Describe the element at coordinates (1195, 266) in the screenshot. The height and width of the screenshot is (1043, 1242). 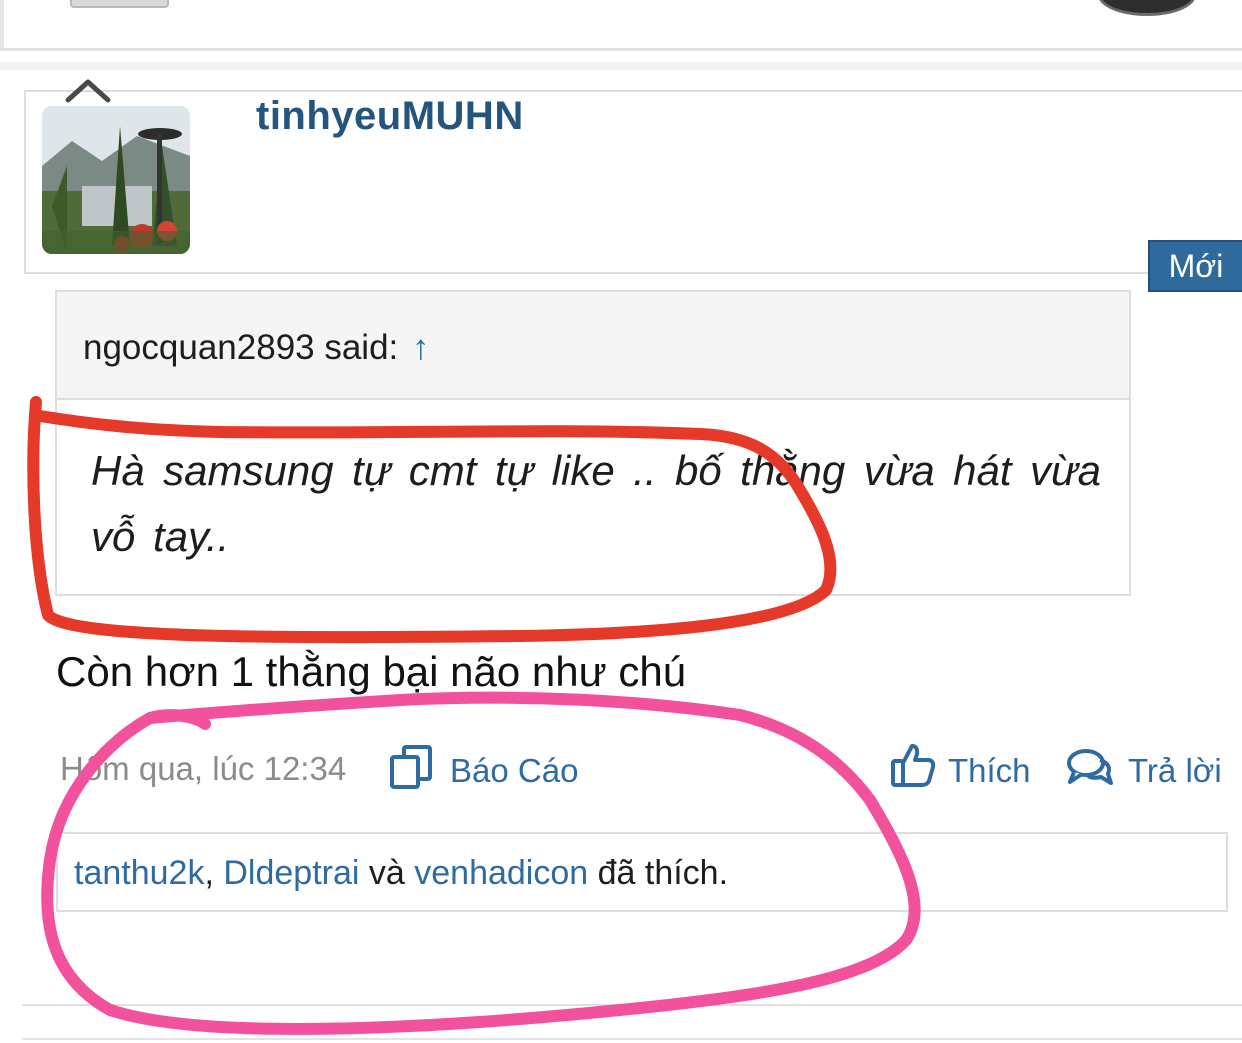
I see `new-badge: Mới` at that location.